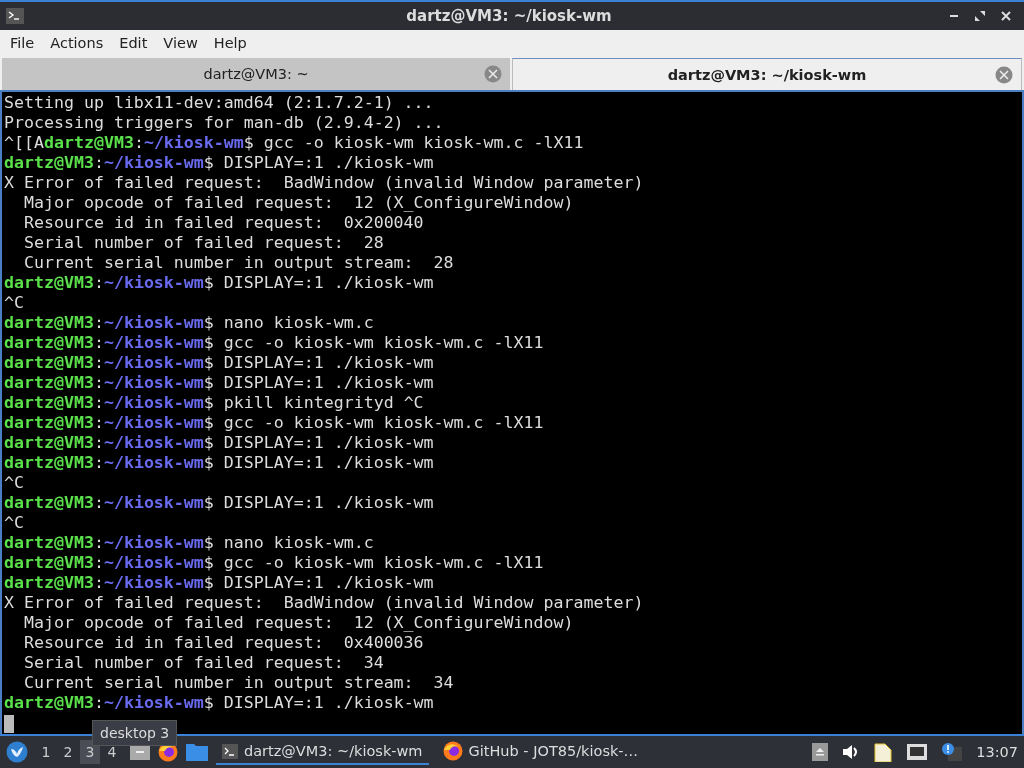 The image size is (1024, 768). Describe the element at coordinates (133, 43) in the screenshot. I see `menu-item: Edit` at that location.